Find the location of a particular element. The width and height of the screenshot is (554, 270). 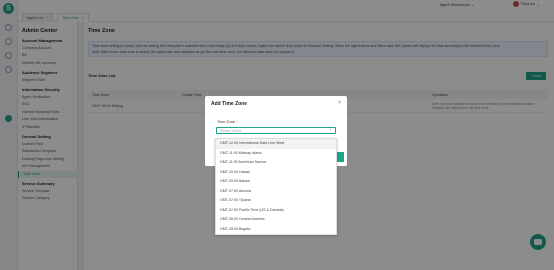

select-placeholder: Please Select is located at coordinates (231, 131).